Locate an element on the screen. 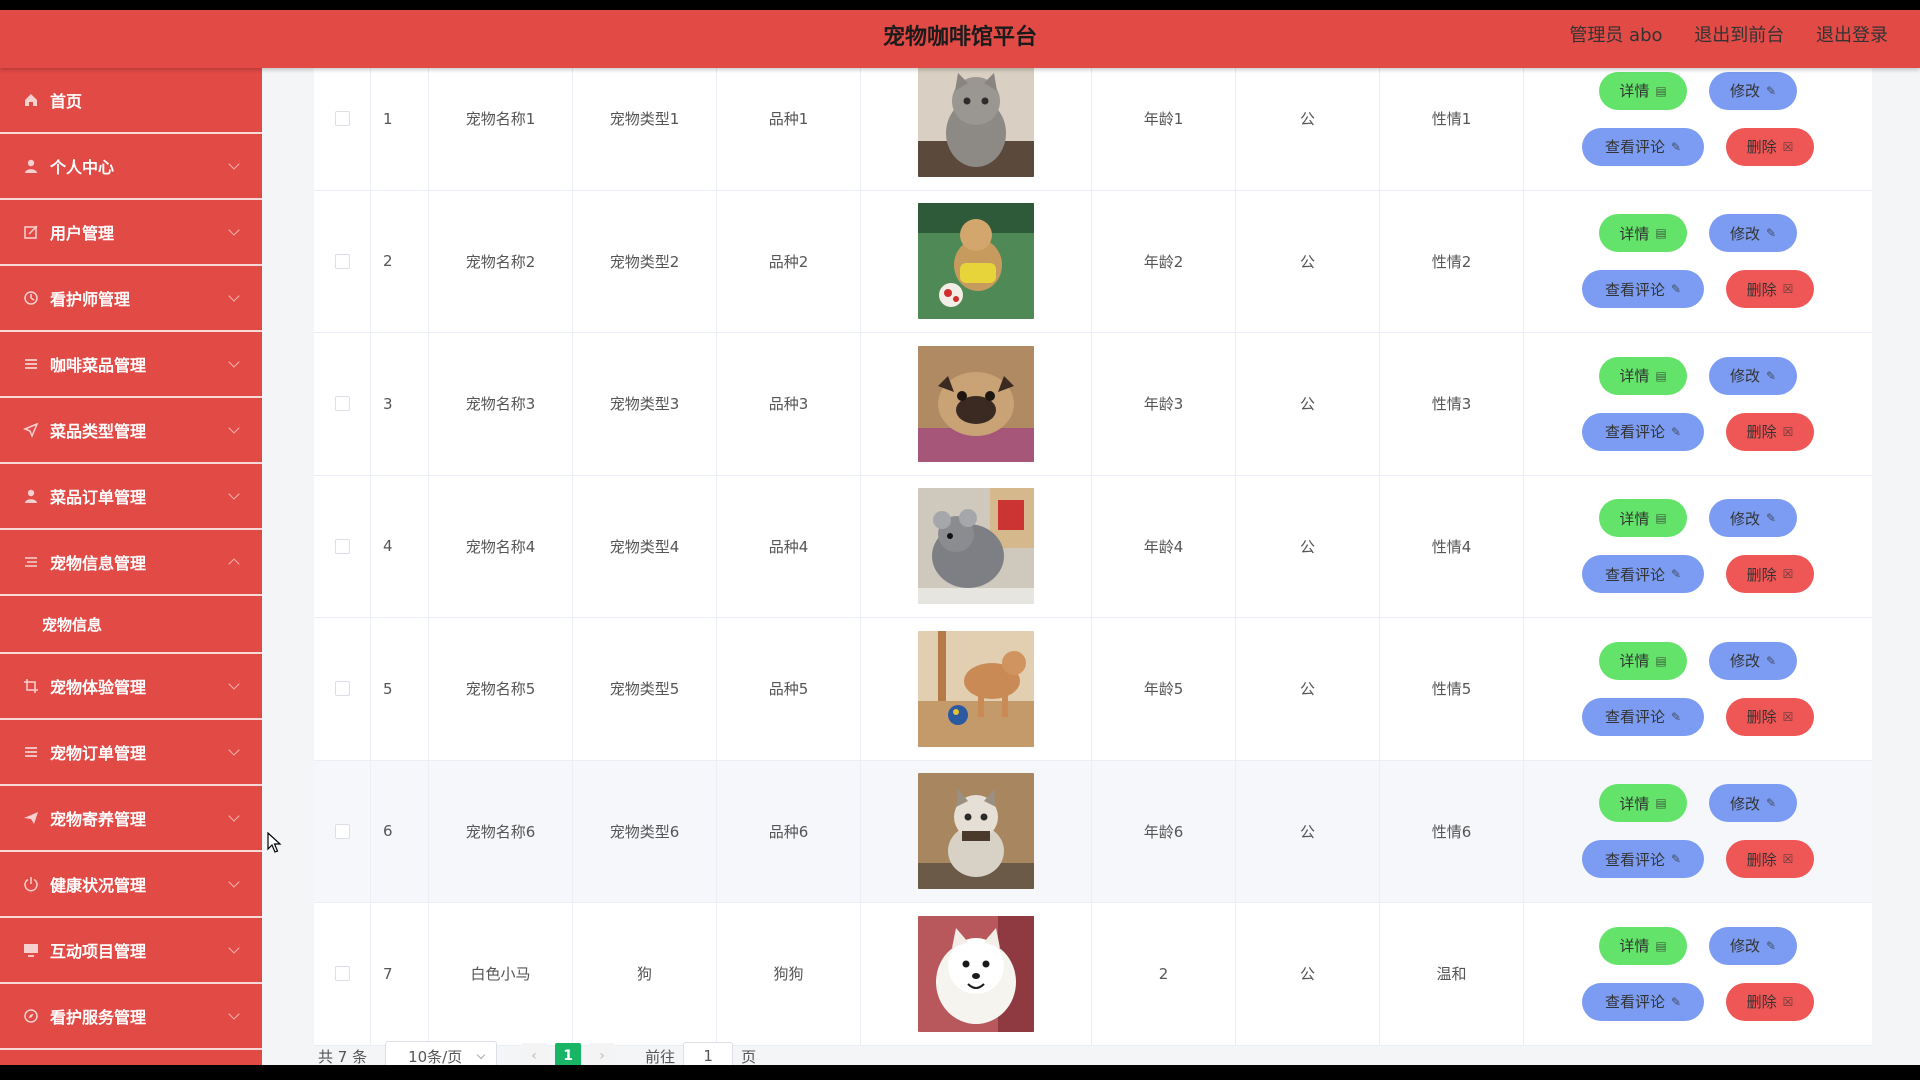 This screenshot has height=1080, width=1920. sidebar-item-9: 宠物订单管理 is located at coordinates (131, 753).